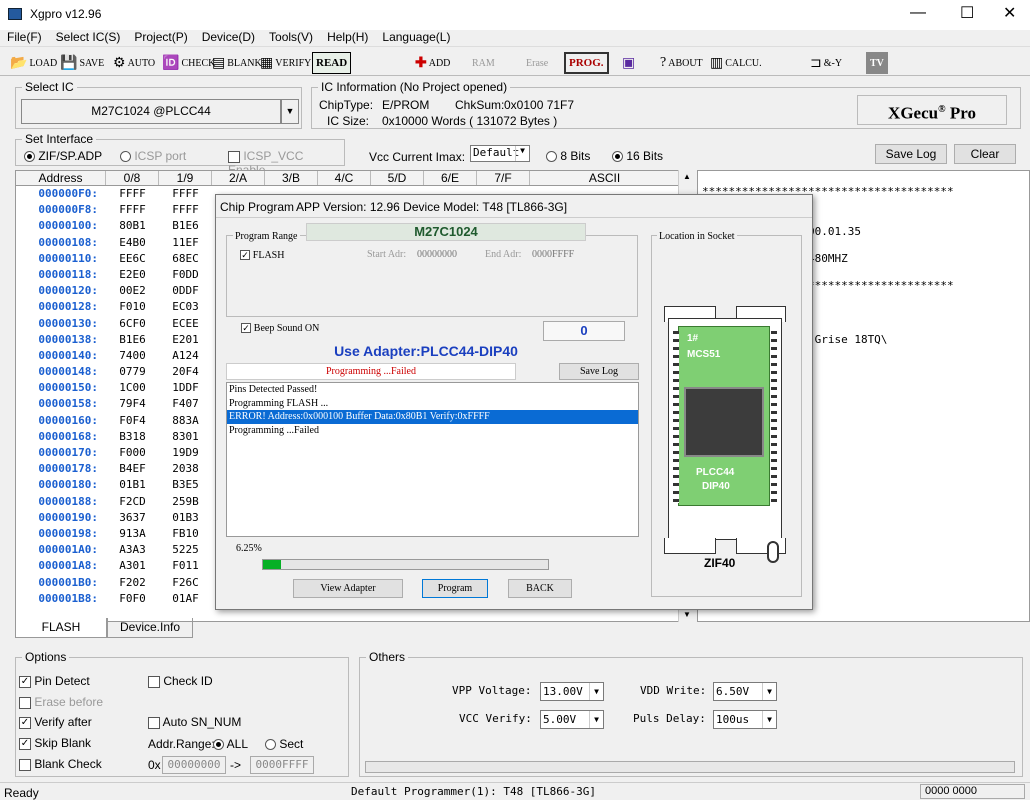 This screenshot has width=1030, height=800. I want to click on plcc-chip, so click(724, 422).